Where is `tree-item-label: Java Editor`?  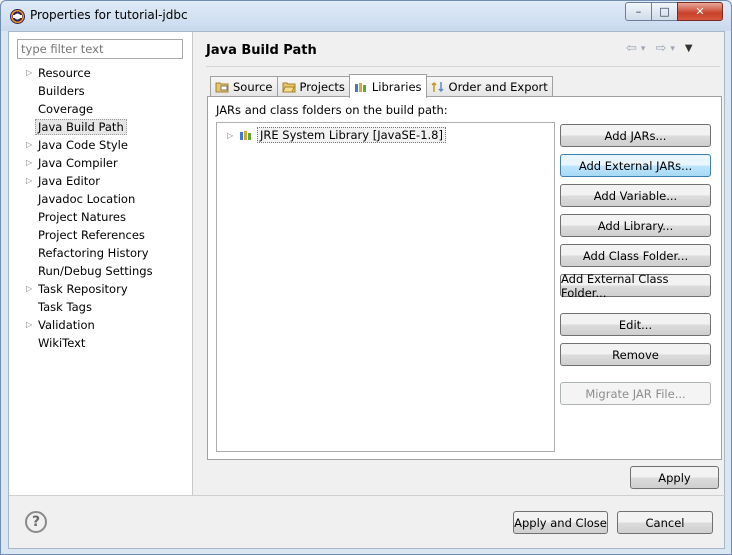 tree-item-label: Java Editor is located at coordinates (69, 181).